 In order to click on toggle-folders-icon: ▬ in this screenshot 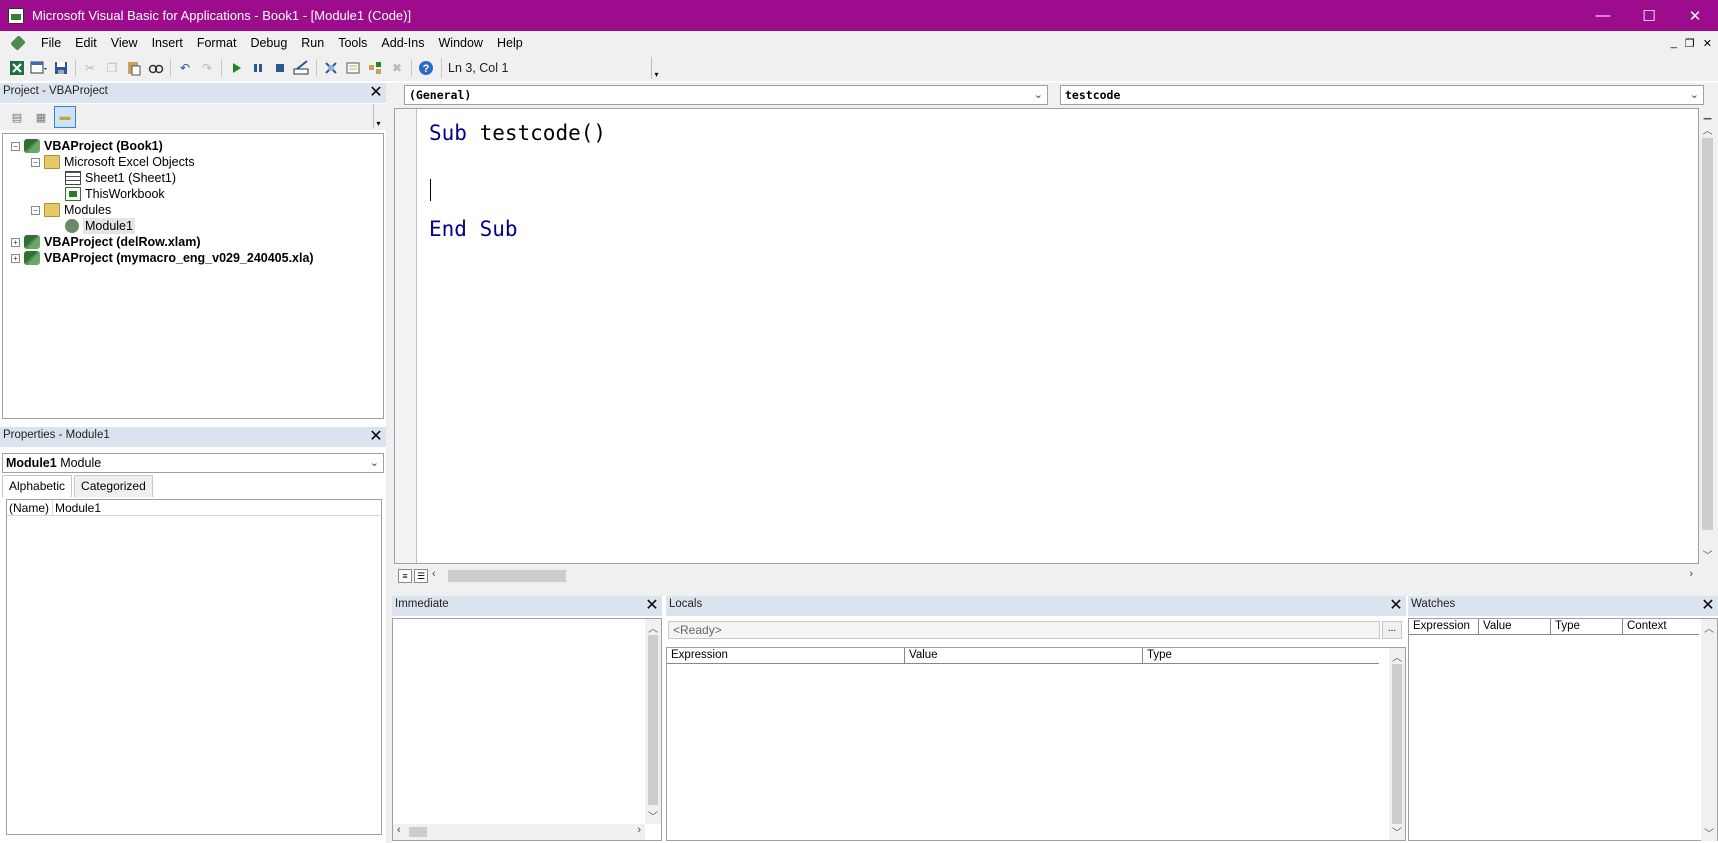, I will do `click(65, 117)`.